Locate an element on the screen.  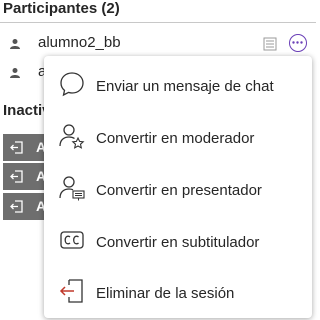
more-options-button is located at coordinates (298, 43).